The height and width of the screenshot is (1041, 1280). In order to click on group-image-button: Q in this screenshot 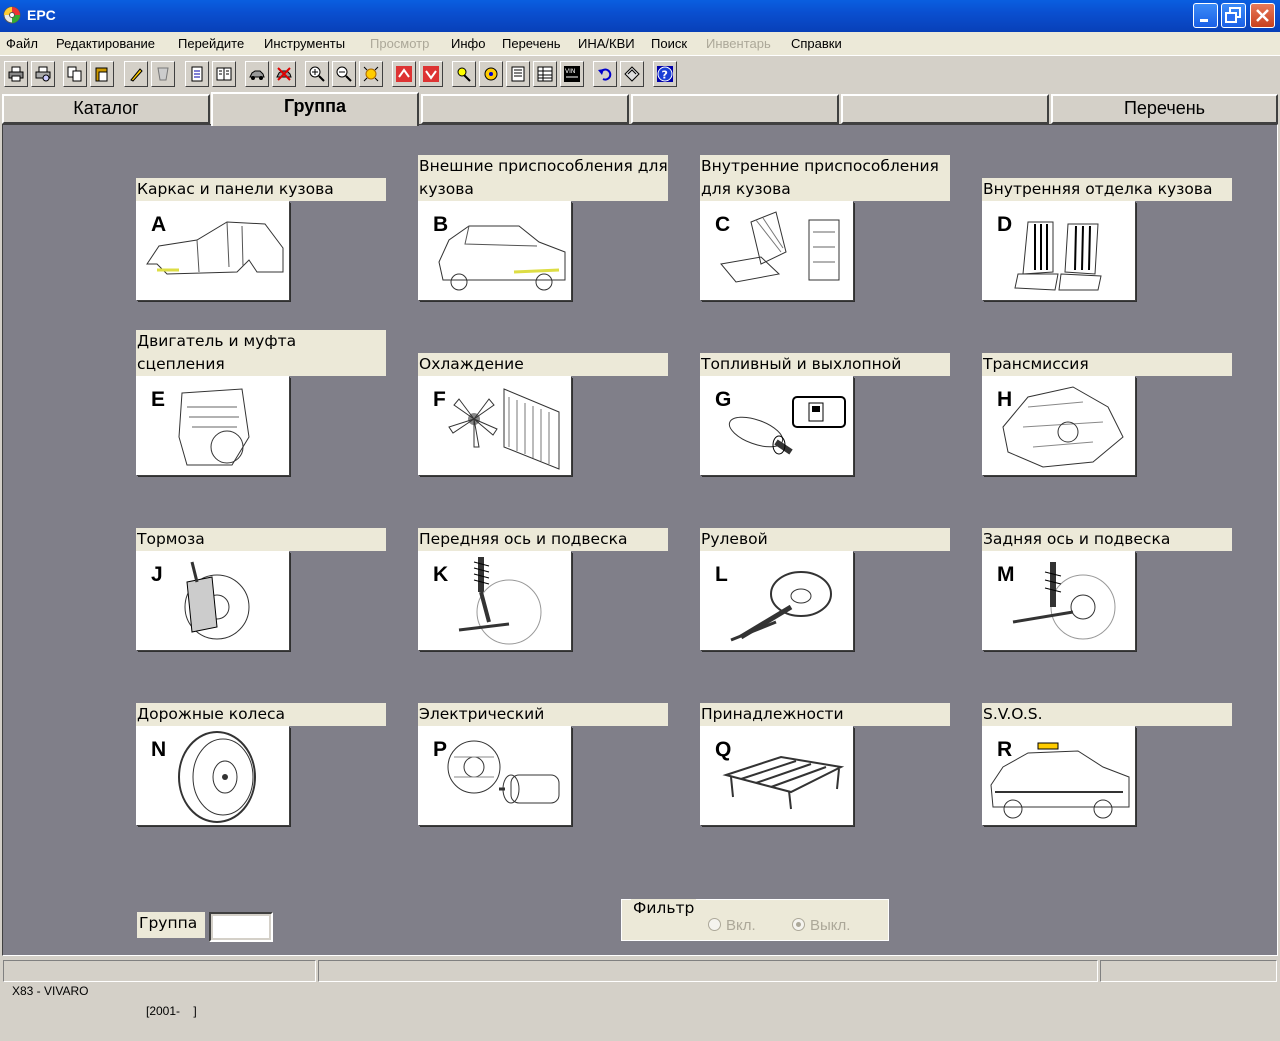, I will do `click(776, 775)`.